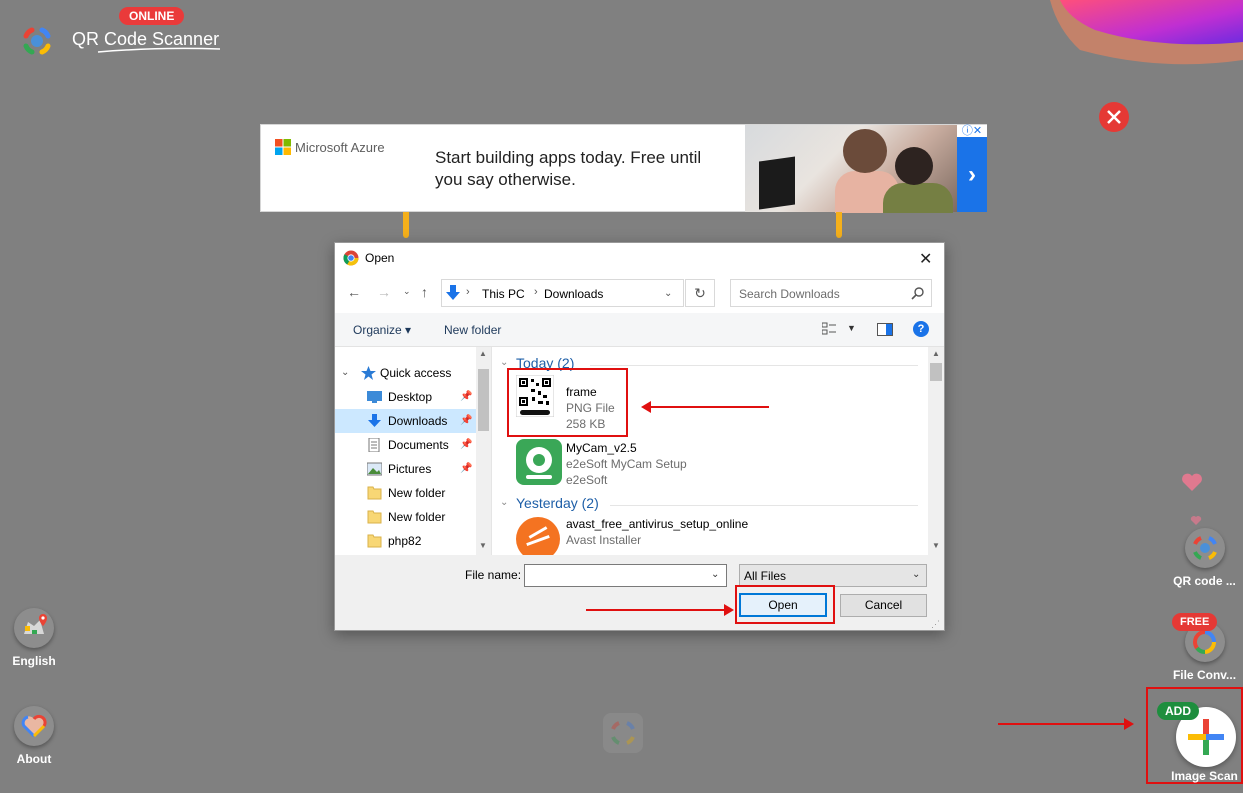 This screenshot has height=793, width=1243. What do you see at coordinates (405, 373) in the screenshot?
I see `tree-item-quick-access: ⌄ Quick access` at bounding box center [405, 373].